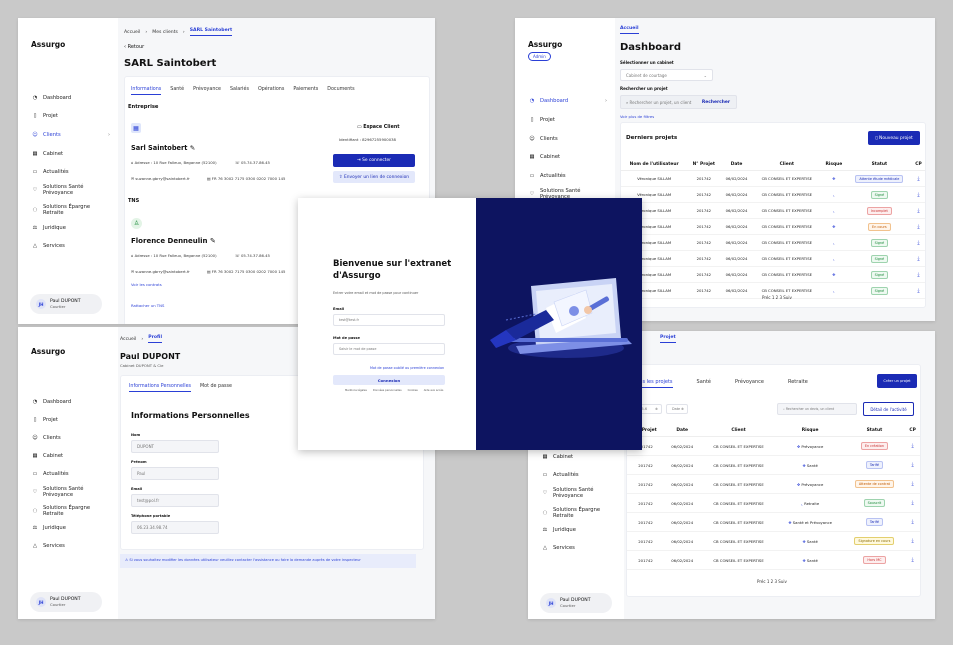 The height and width of the screenshot is (645, 953). Describe the element at coordinates (134, 47) in the screenshot. I see `back-link: ‹ Retour` at that location.